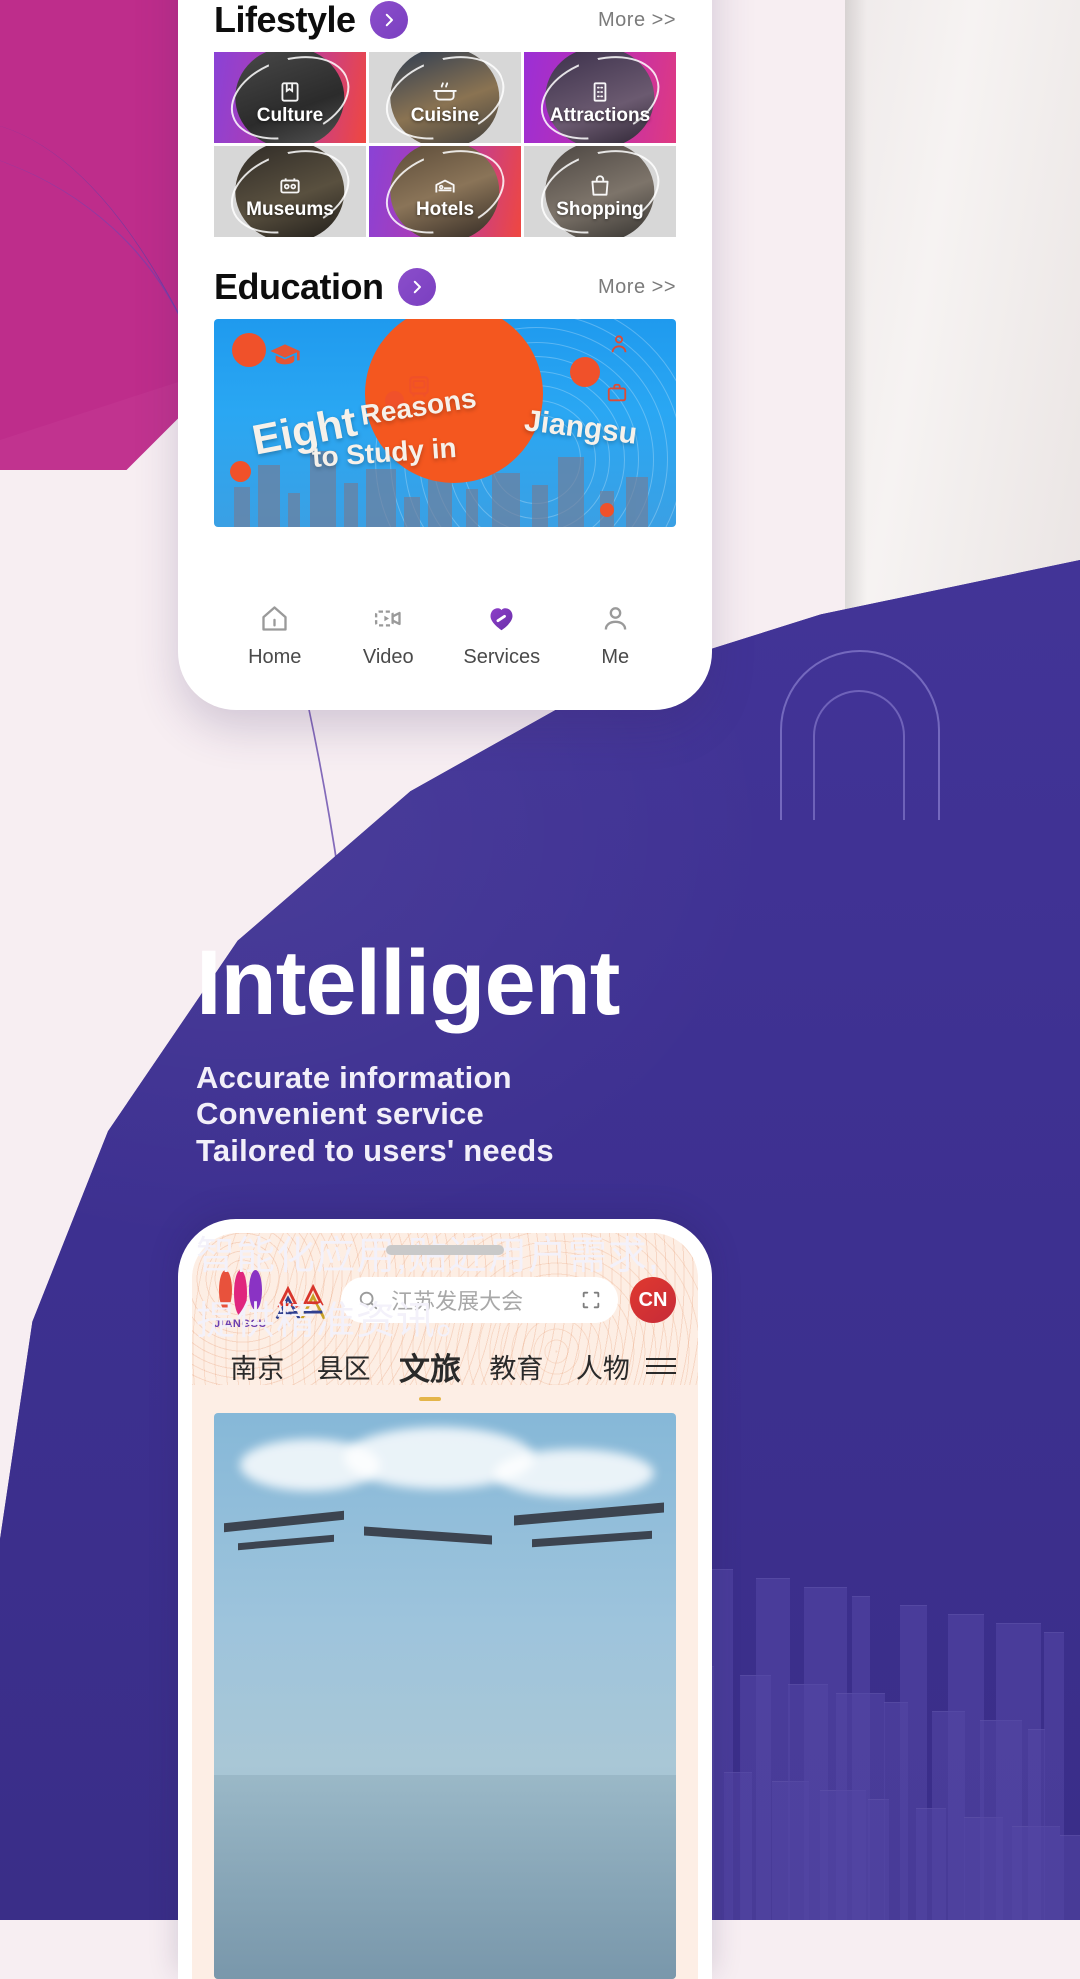 The width and height of the screenshot is (1080, 1979). What do you see at coordinates (445, 1877) in the screenshot?
I see `photo-water` at bounding box center [445, 1877].